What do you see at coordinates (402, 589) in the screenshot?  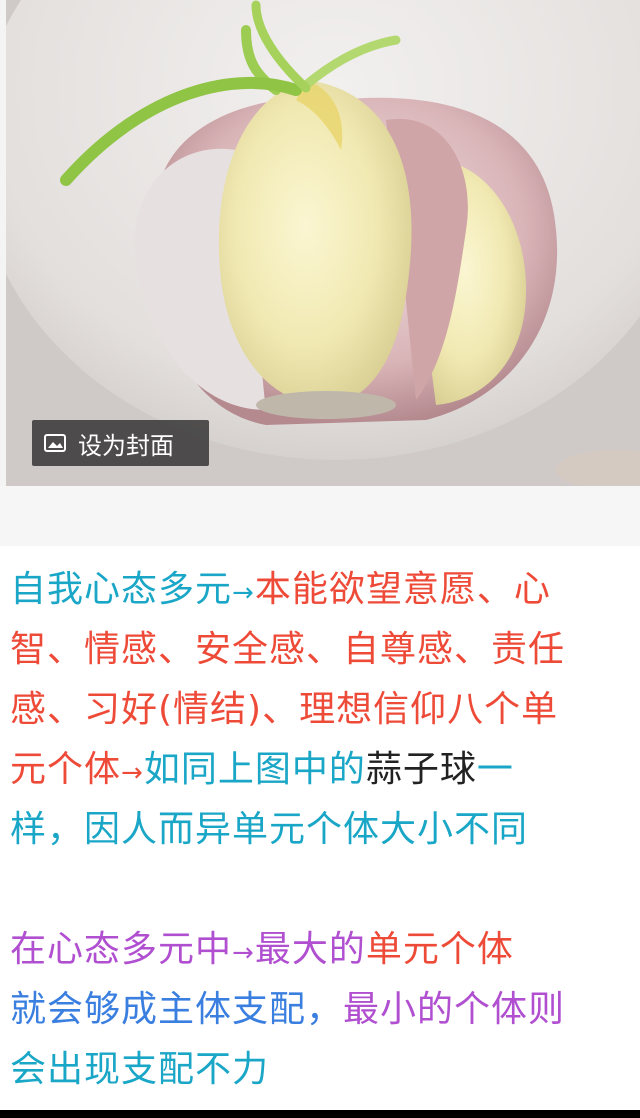 I see `text-segment: 本能欲望意愿、心` at bounding box center [402, 589].